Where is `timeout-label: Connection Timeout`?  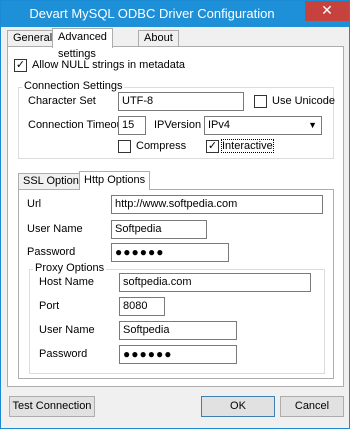 timeout-label: Connection Timeout is located at coordinates (77, 125).